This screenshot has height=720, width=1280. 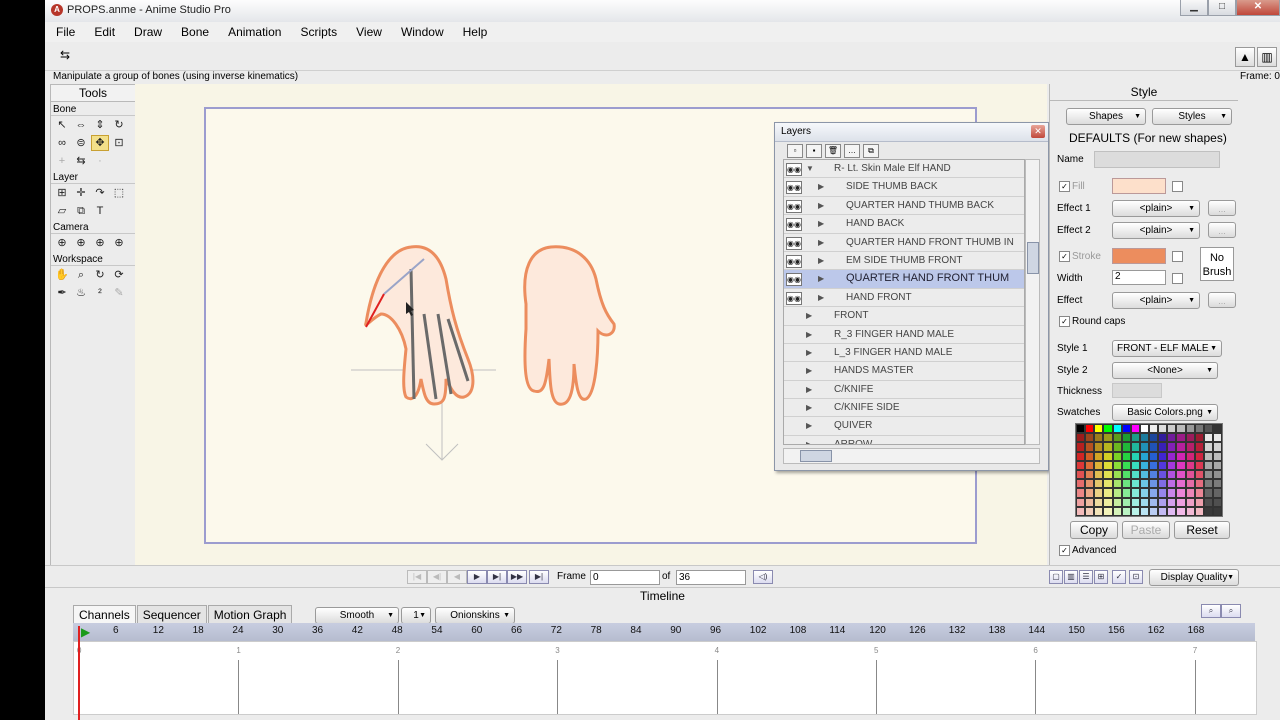 I want to click on end-frame-field: 36, so click(x=711, y=577).